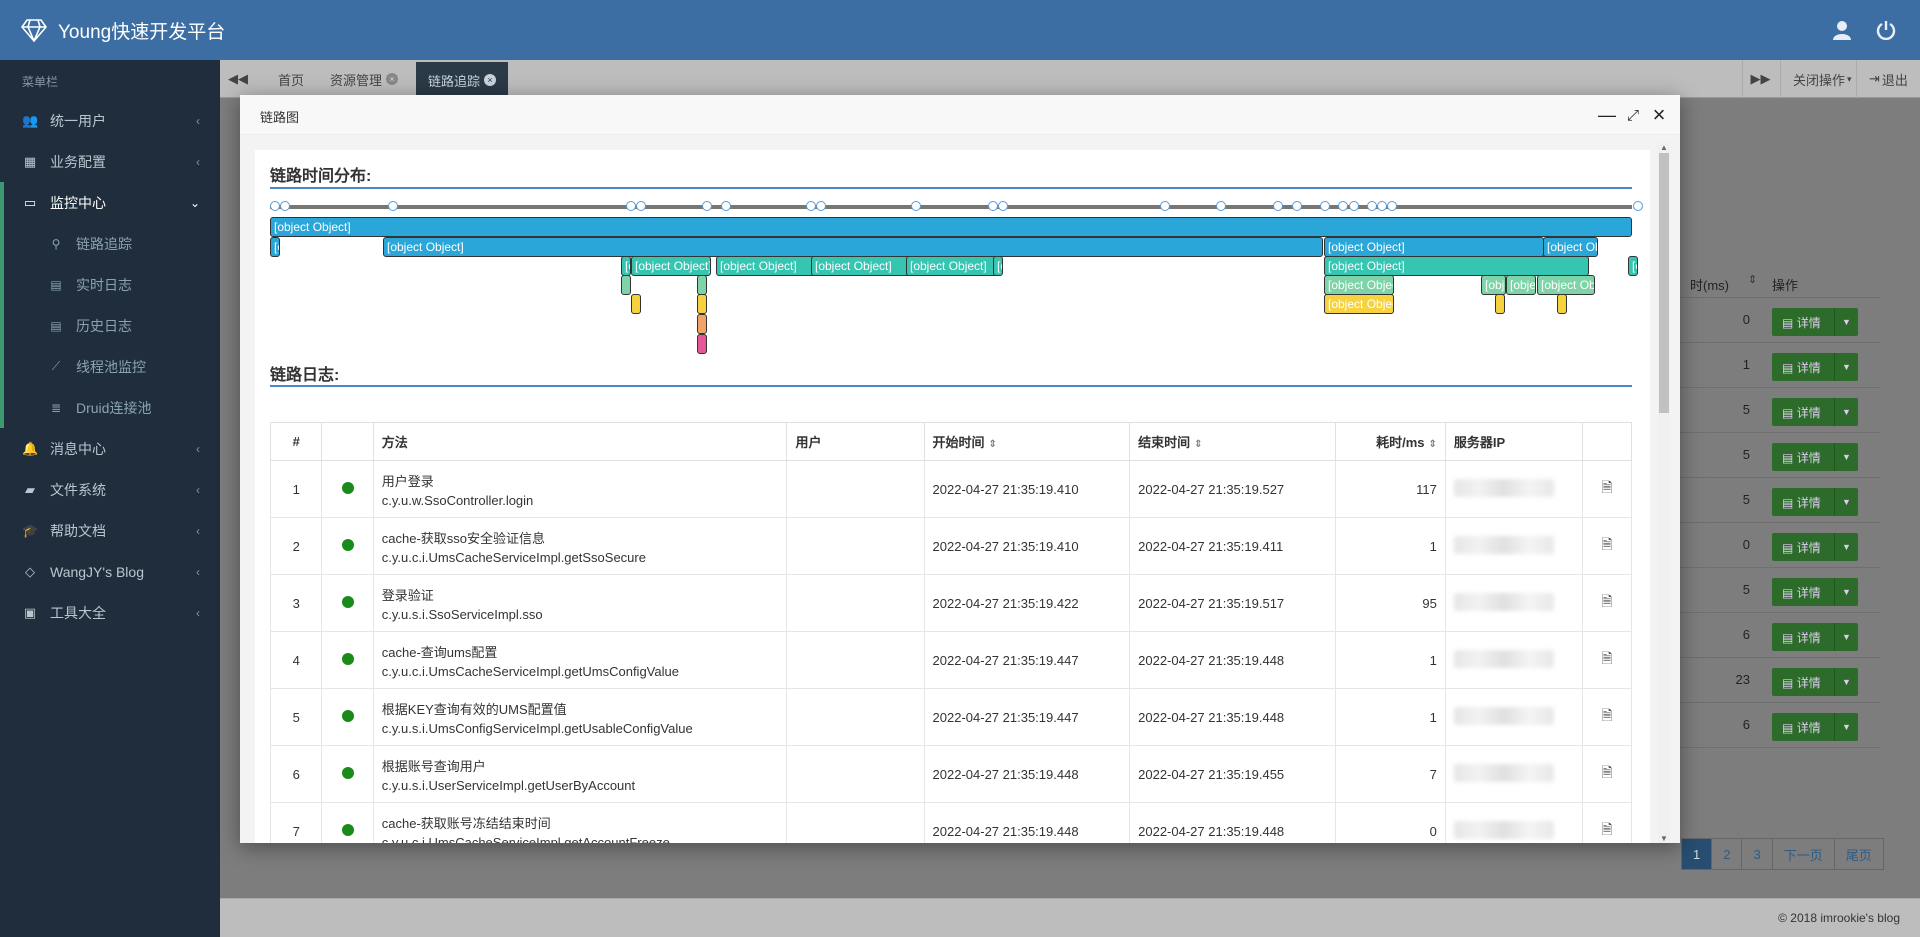 Image resolution: width=1920 pixels, height=937 pixels. I want to click on col-cost: 耗时/ms ⇕, so click(1390, 441).